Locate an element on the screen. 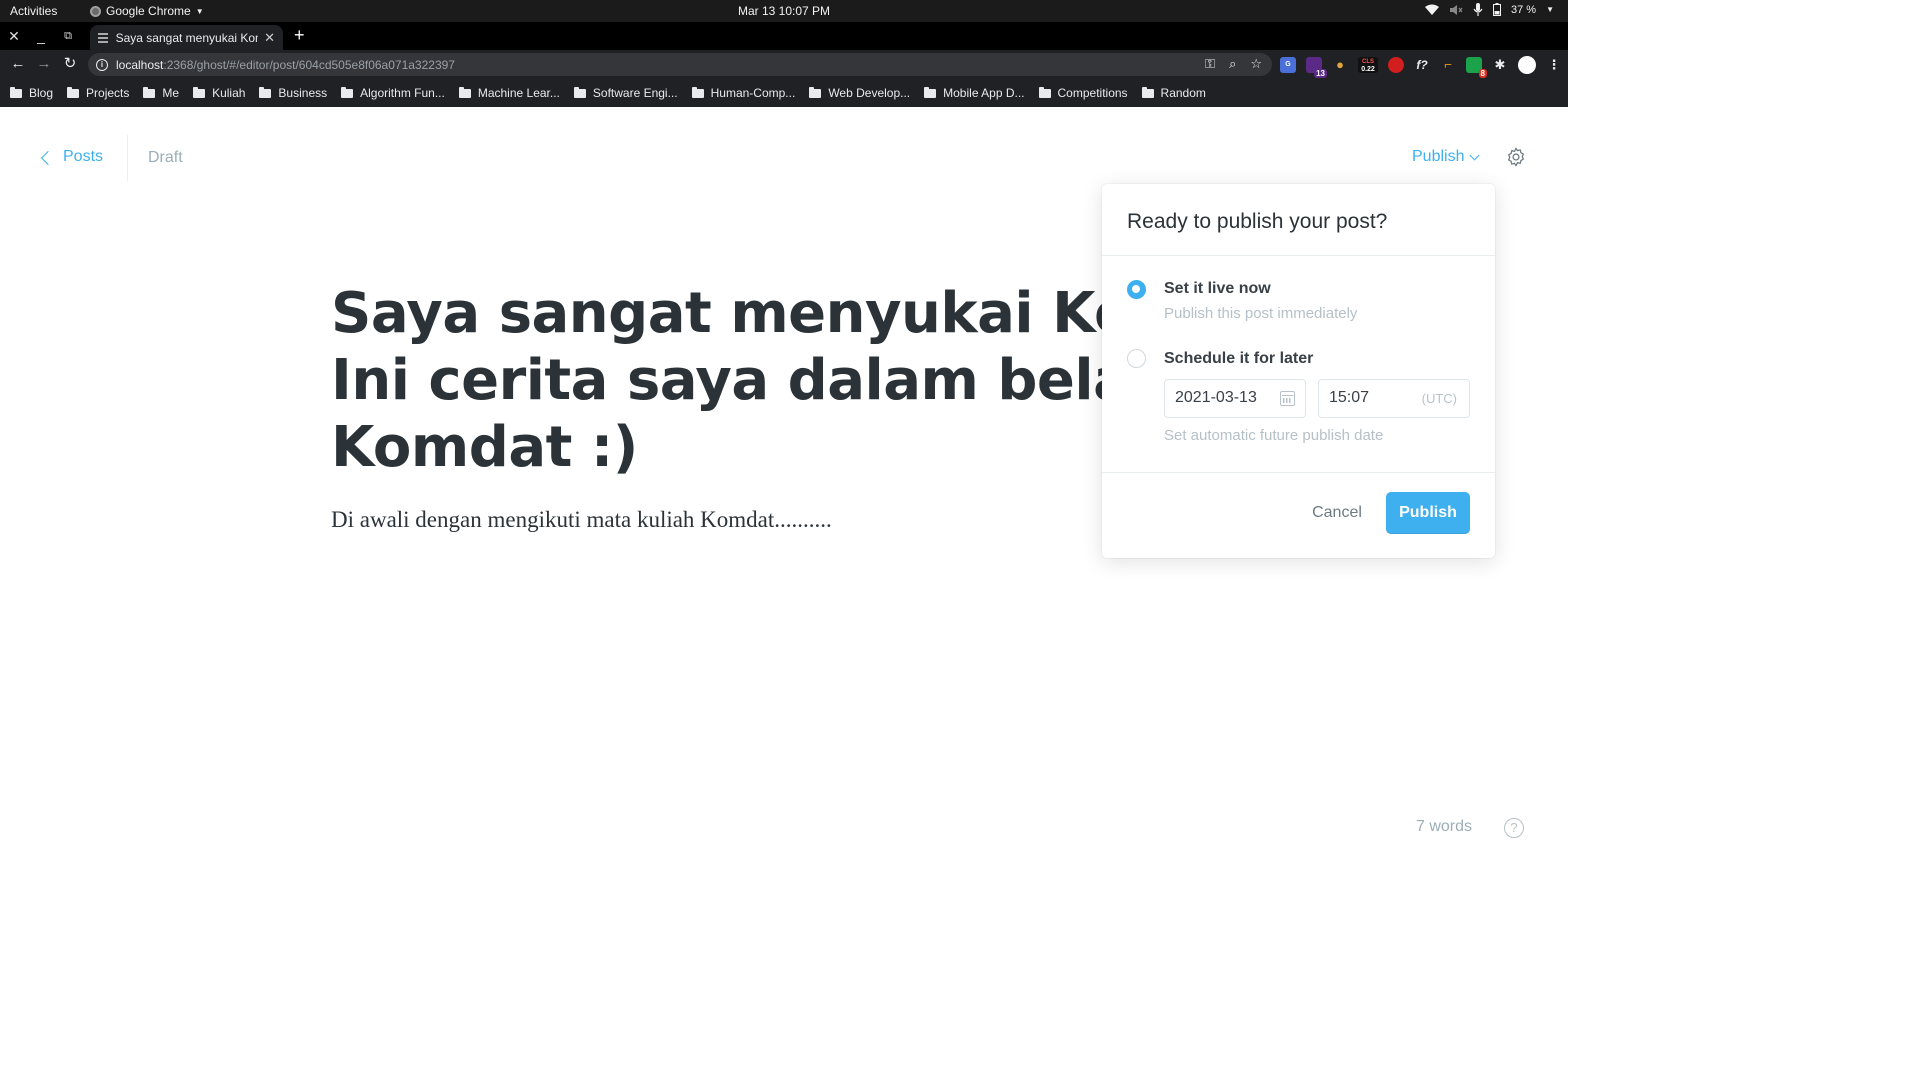  cls-label: CLS is located at coordinates (1368, 62).